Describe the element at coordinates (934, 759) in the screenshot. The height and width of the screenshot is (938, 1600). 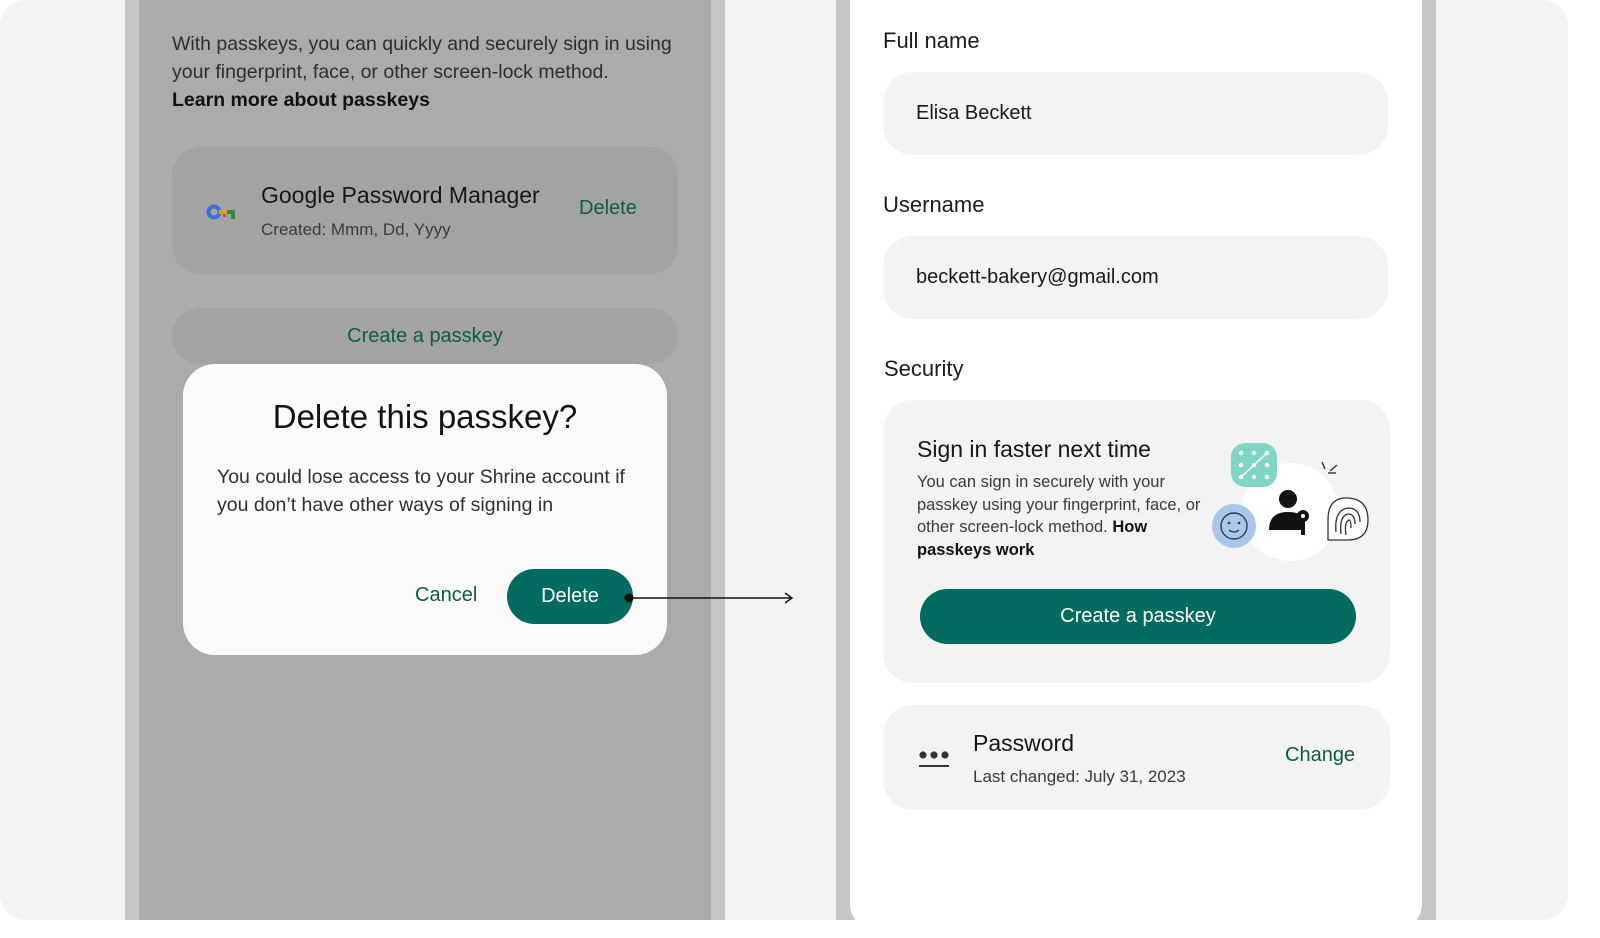
I see `password-dots-icon` at that location.